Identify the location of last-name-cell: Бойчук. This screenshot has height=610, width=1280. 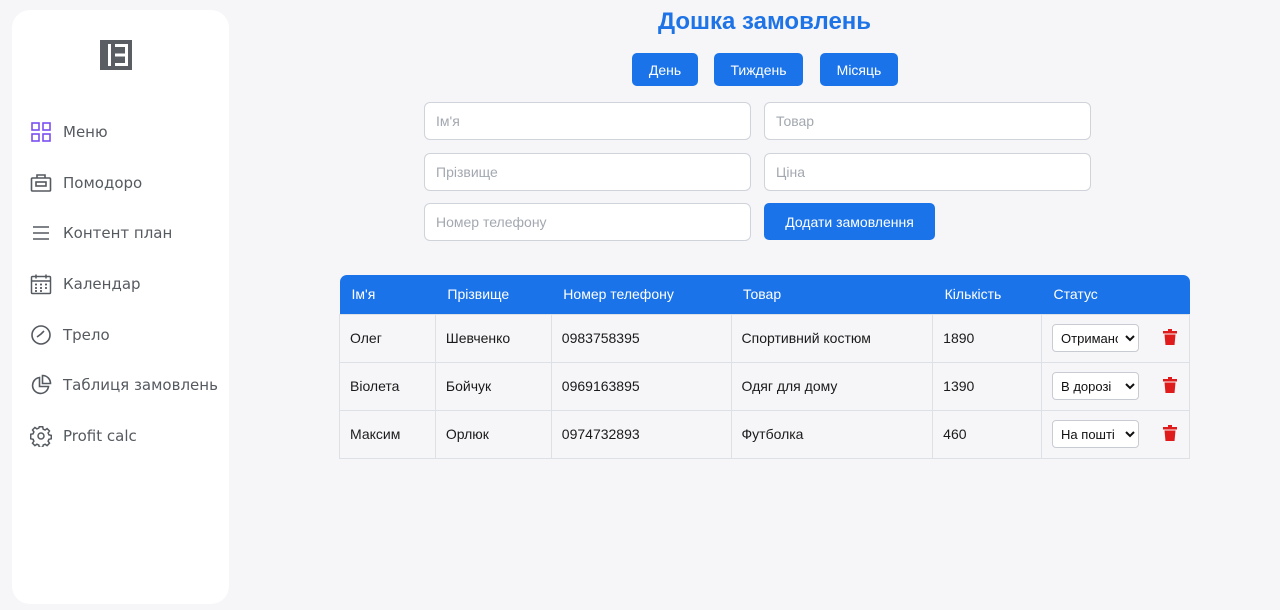
(493, 386).